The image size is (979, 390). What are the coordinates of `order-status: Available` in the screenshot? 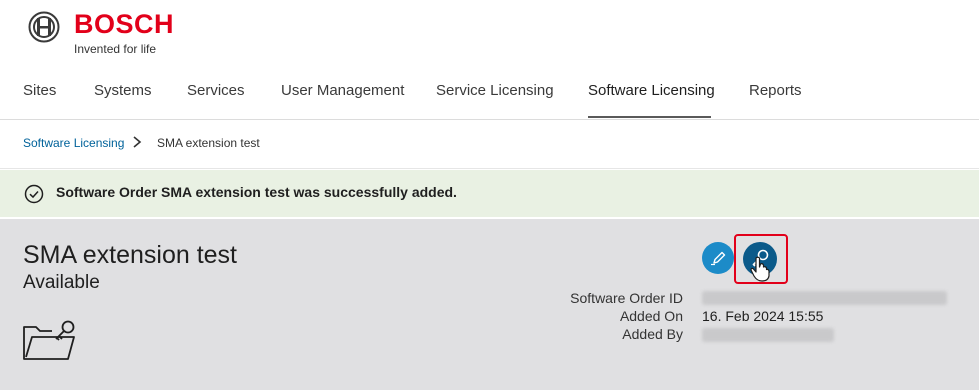 It's located at (61, 282).